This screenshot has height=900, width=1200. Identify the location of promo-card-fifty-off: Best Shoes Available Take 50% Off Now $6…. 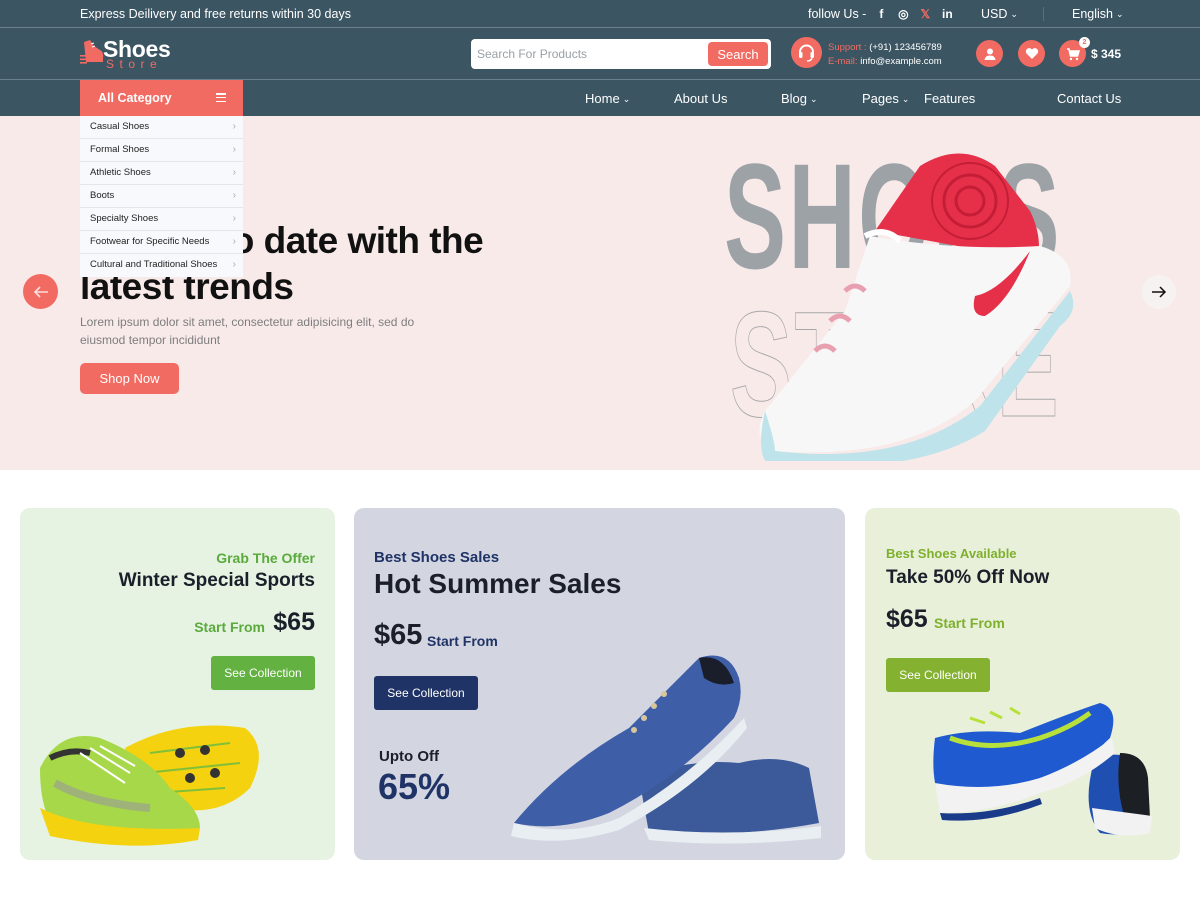
(1022, 684).